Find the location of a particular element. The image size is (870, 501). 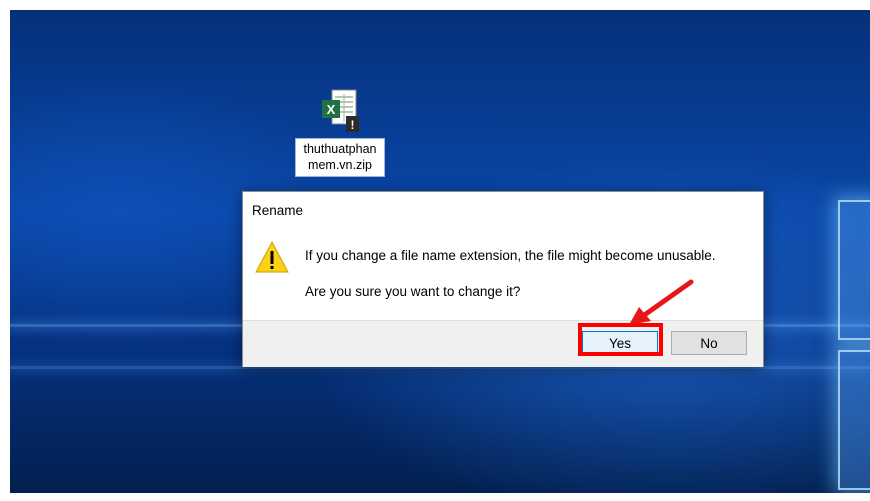

excel-file-warning-icon: X ! is located at coordinates (340, 110).